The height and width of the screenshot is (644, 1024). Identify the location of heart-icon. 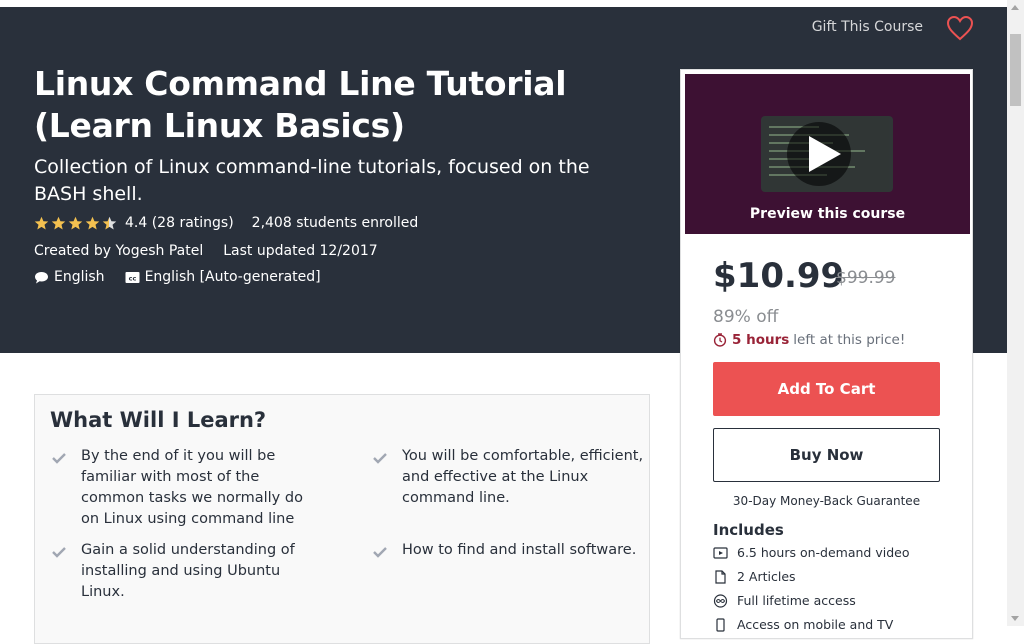
(960, 28).